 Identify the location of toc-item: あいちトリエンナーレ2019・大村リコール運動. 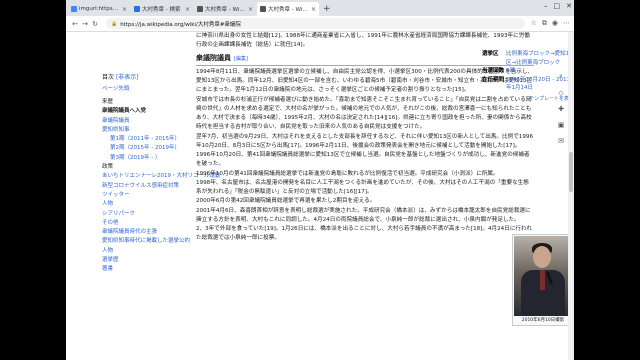
(161, 176).